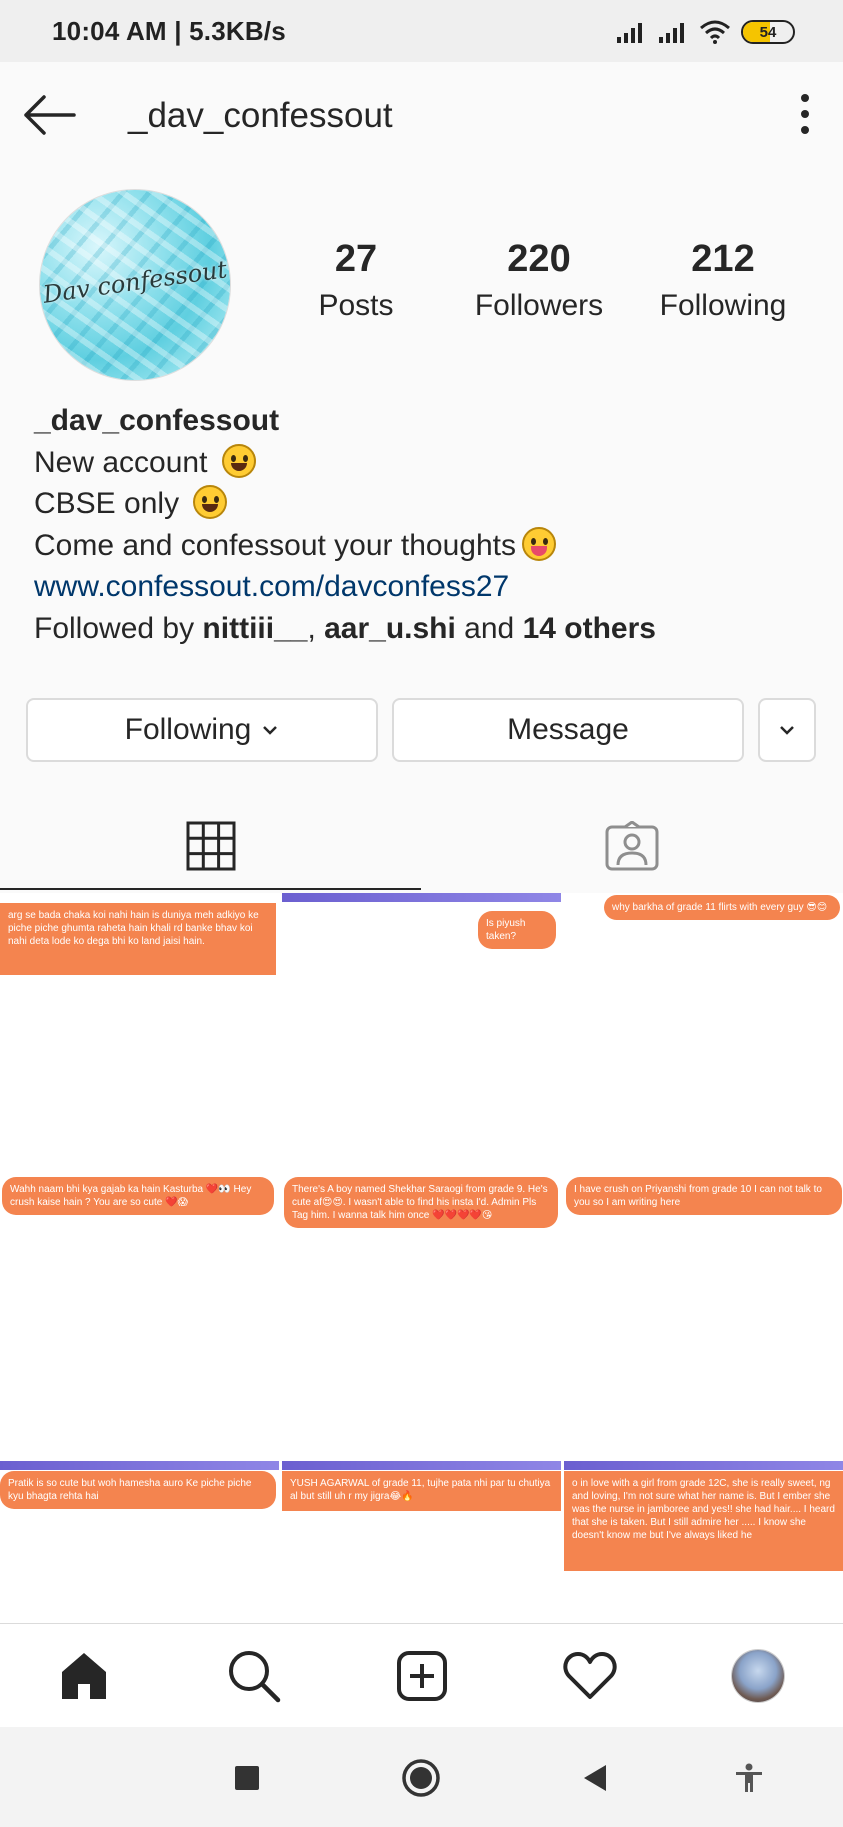 The height and width of the screenshot is (1827, 843). I want to click on nav-profile, so click(758, 1676).